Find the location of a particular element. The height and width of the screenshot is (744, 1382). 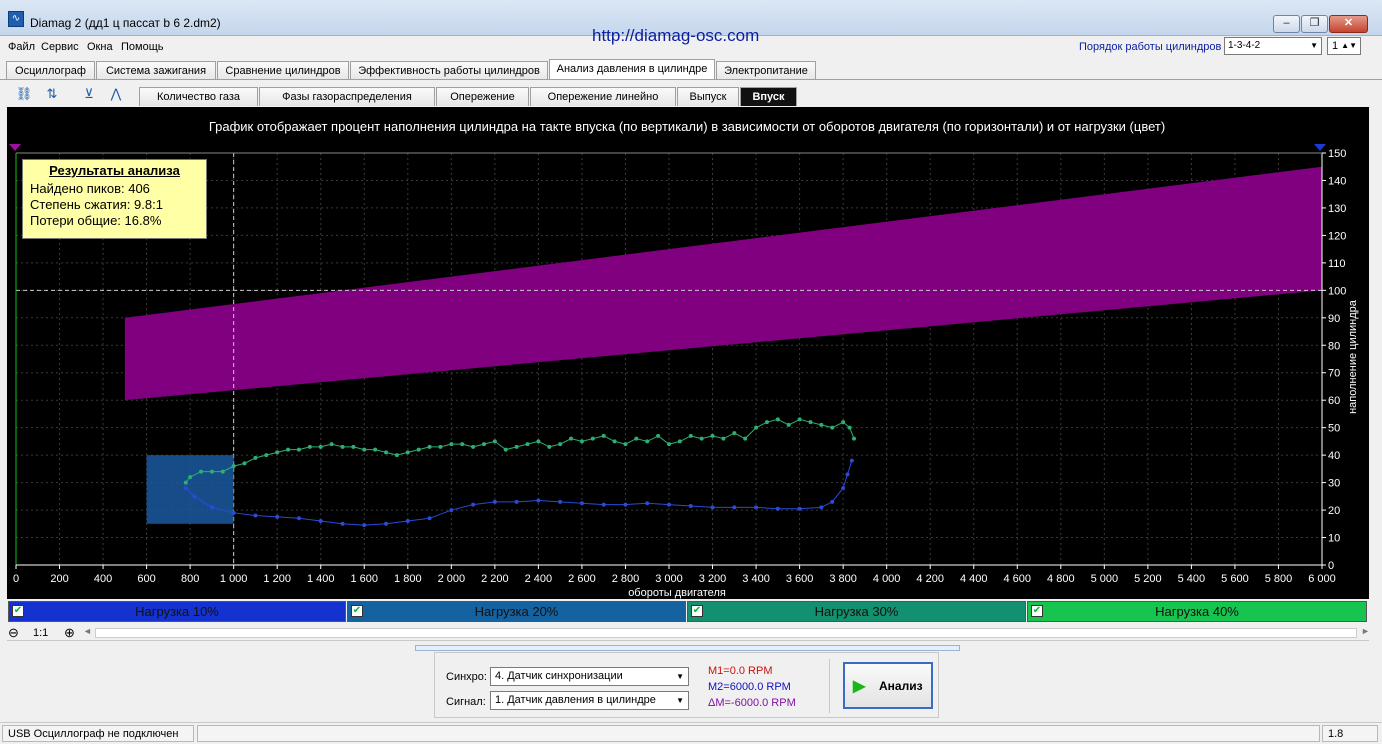

menu-help: Помощь is located at coordinates (142, 47).